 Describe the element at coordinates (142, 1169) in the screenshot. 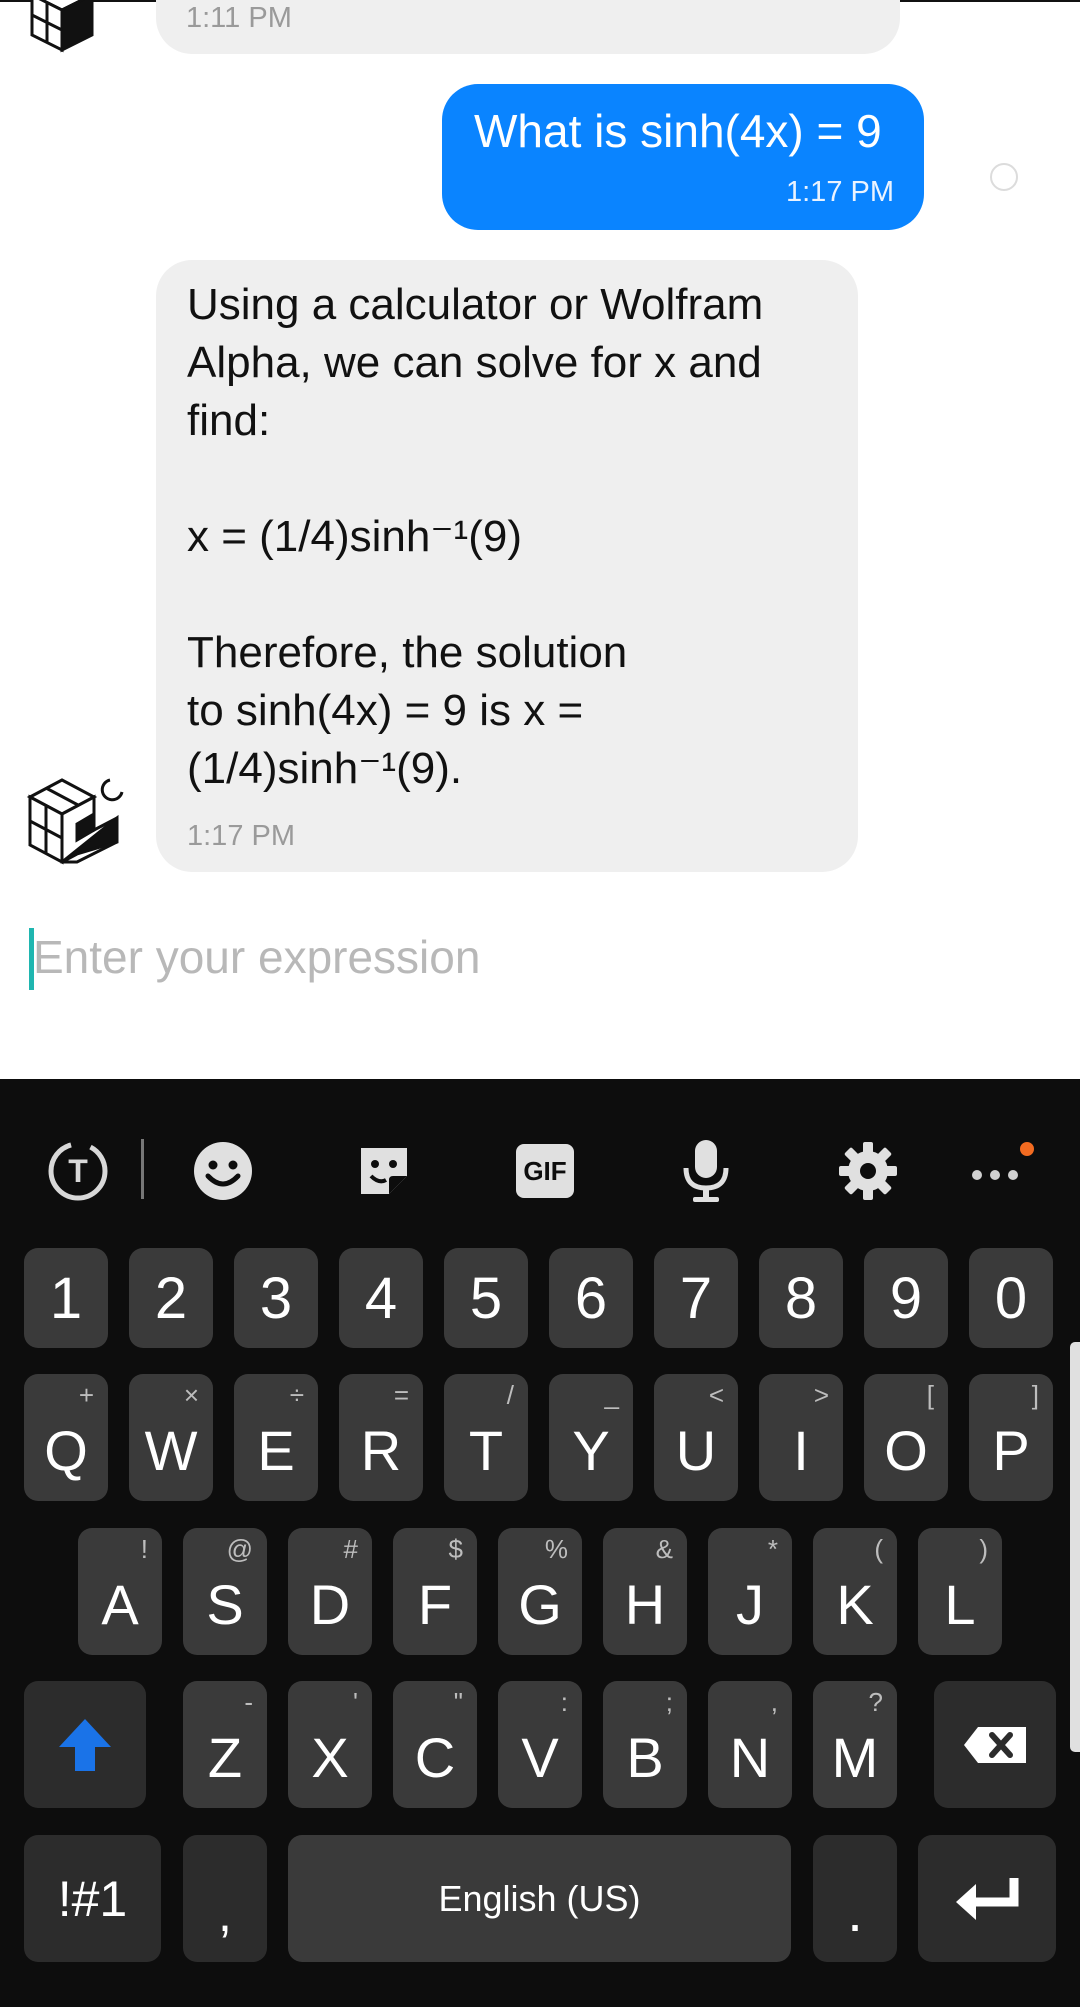

I see `toolbar-divider` at that location.